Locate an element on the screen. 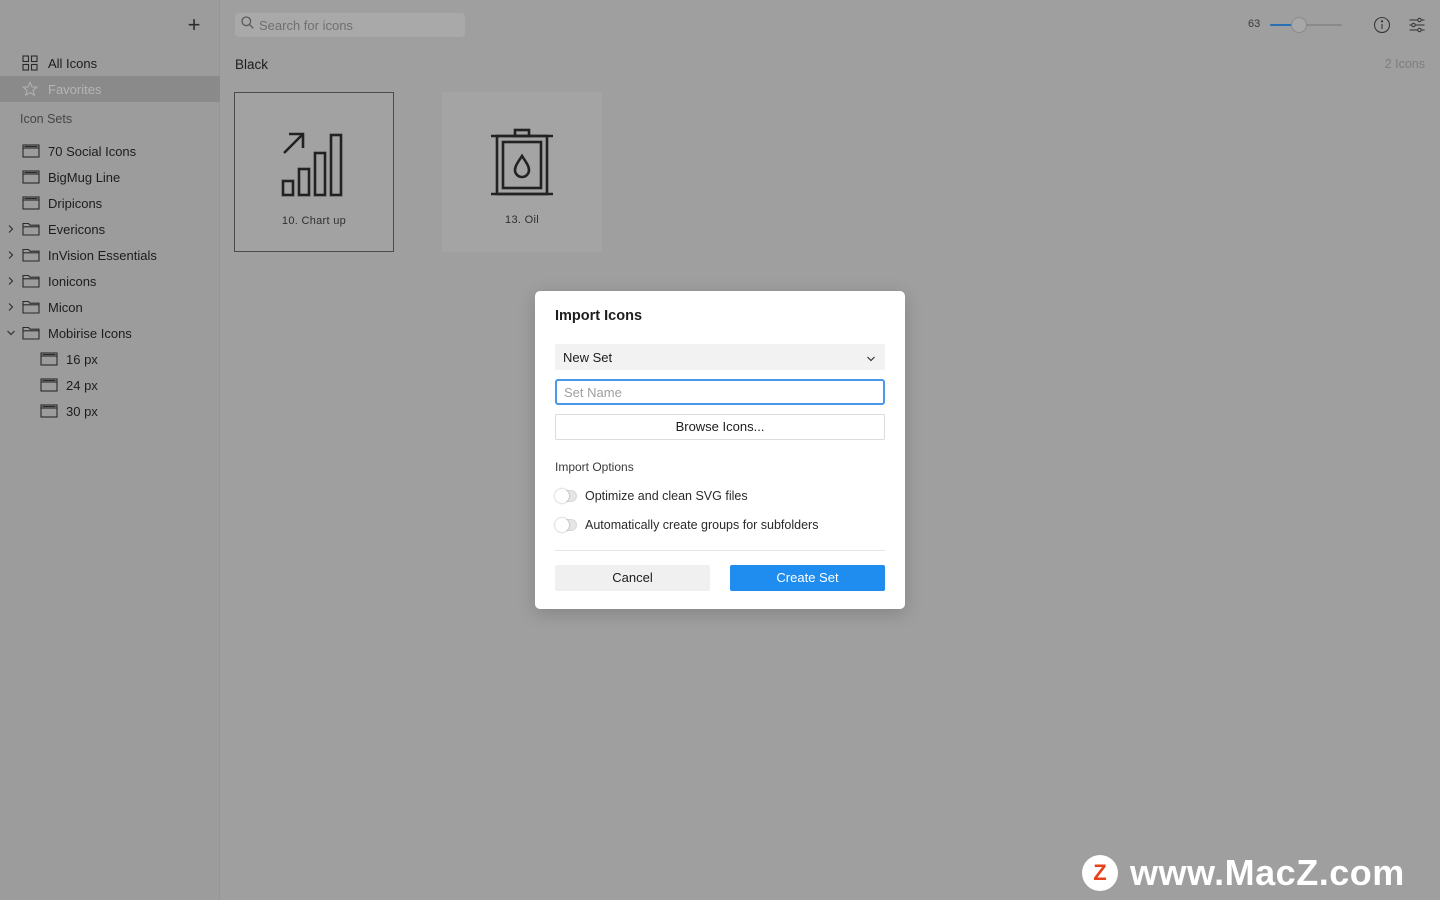  sidebar-item-label: 16 px is located at coordinates (82, 359).